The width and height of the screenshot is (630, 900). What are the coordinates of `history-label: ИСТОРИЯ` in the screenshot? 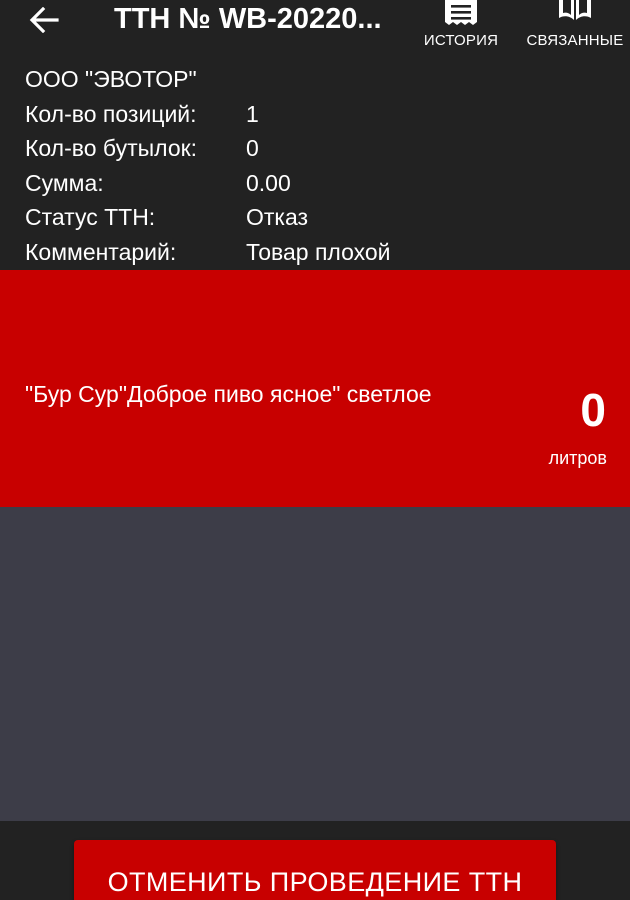 It's located at (461, 40).